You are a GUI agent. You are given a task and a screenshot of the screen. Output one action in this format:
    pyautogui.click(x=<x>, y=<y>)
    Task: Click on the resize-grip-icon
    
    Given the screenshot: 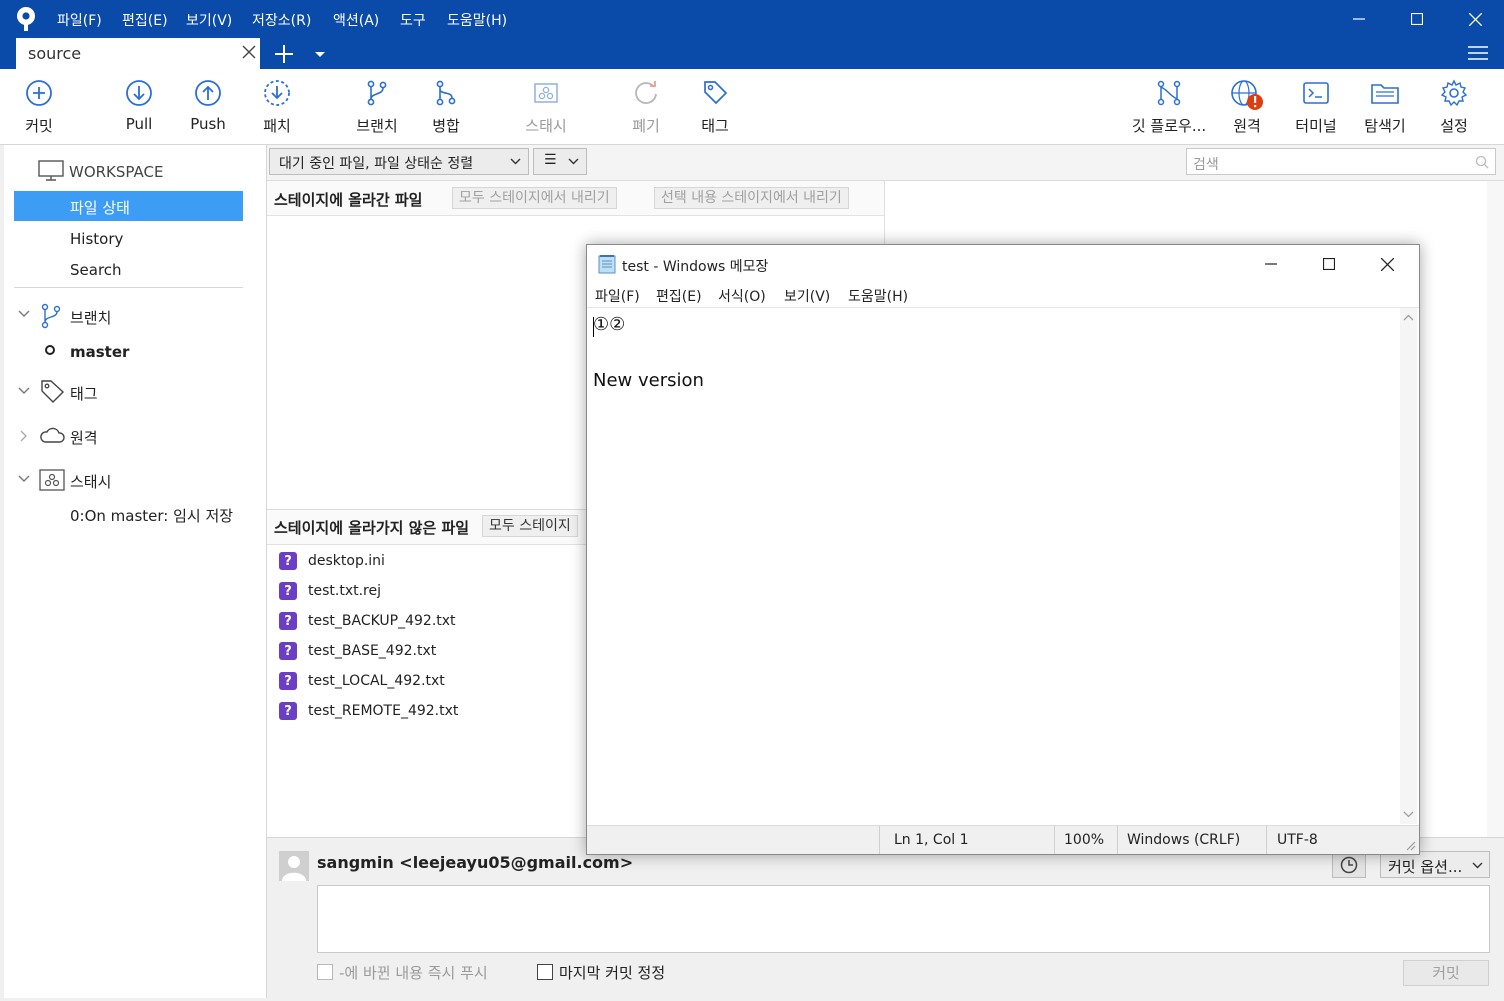 What is the action you would take?
    pyautogui.click(x=1411, y=846)
    